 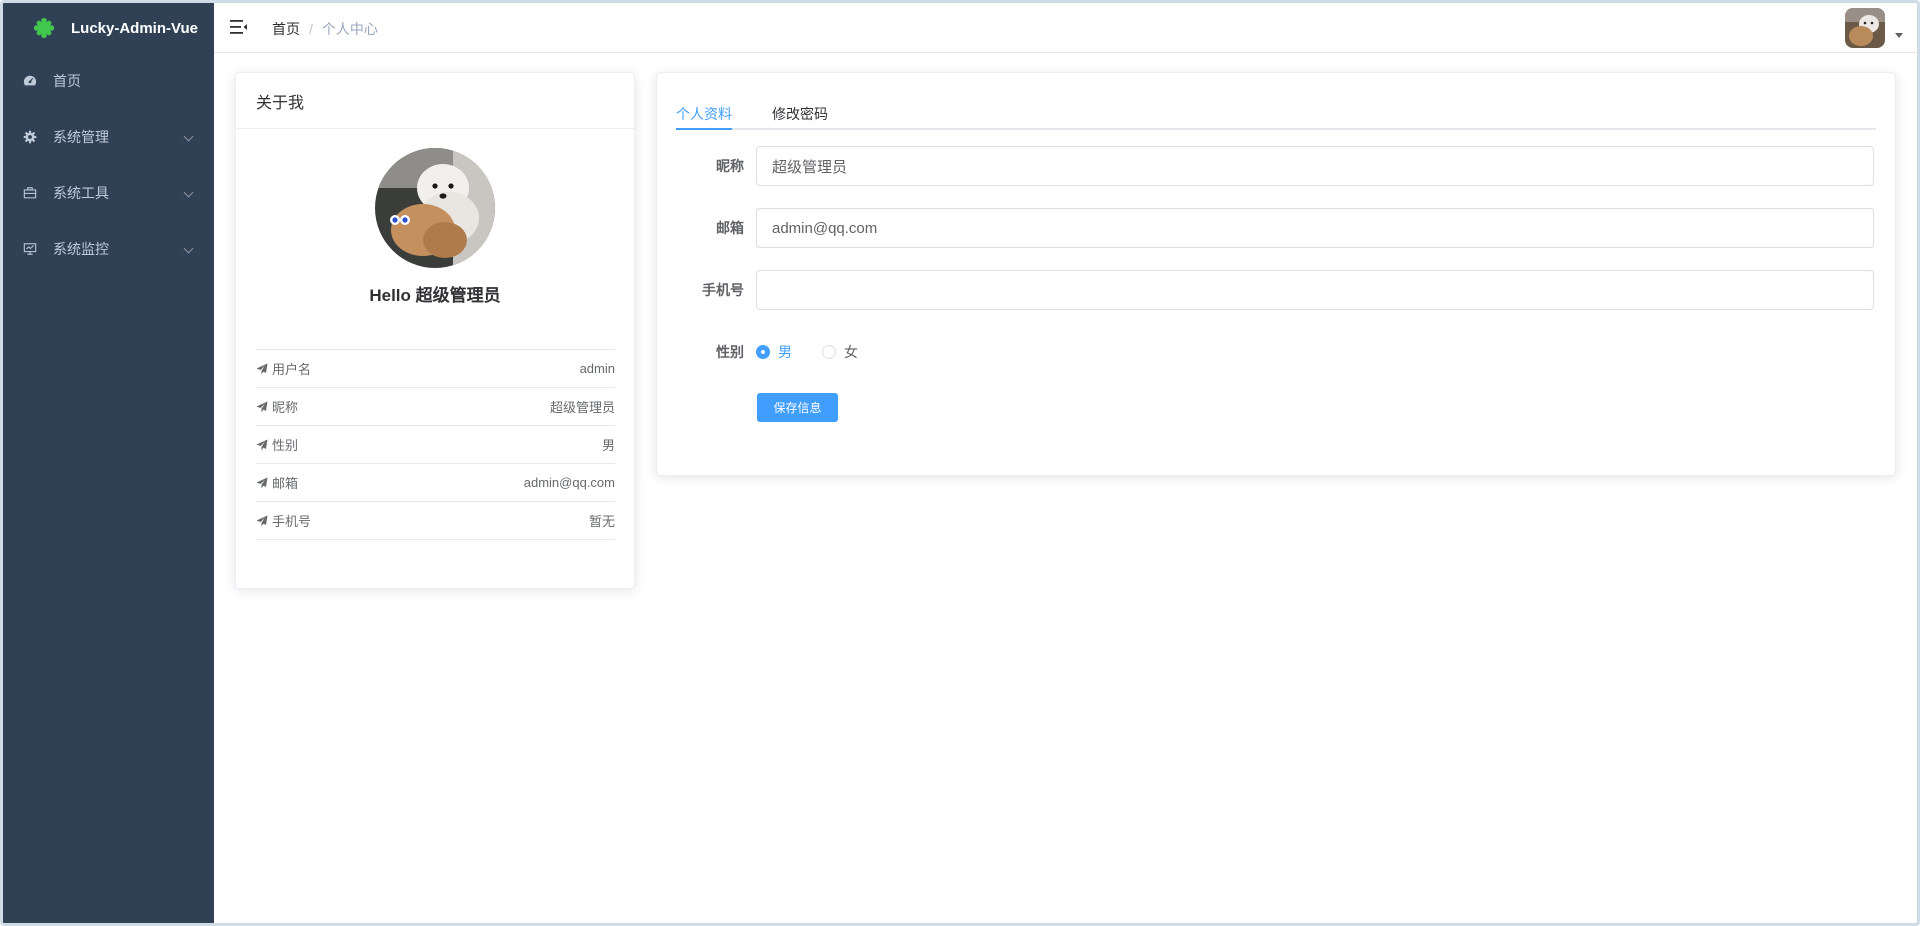 What do you see at coordinates (349, 29) in the screenshot?
I see `breadcrumb-current: 个人中心` at bounding box center [349, 29].